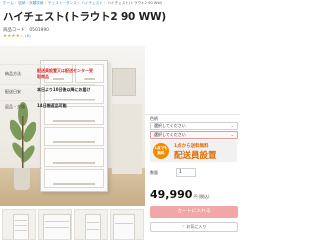  I want to click on price-suffix: 円, so click(195, 196).